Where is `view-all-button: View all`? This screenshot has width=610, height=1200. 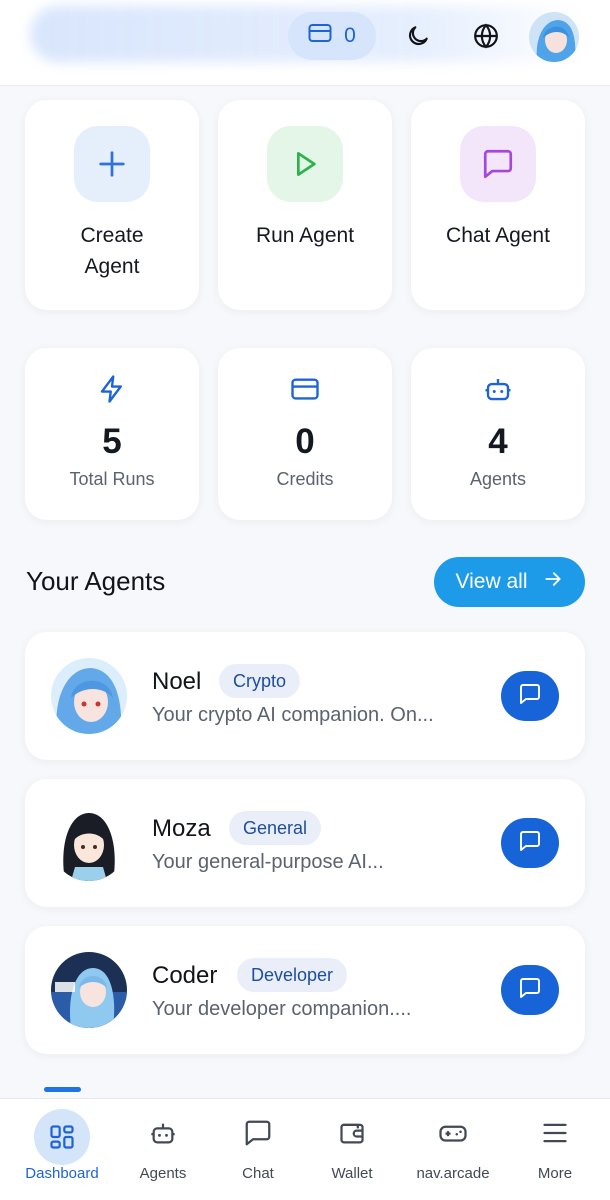
view-all-button: View all is located at coordinates (509, 582).